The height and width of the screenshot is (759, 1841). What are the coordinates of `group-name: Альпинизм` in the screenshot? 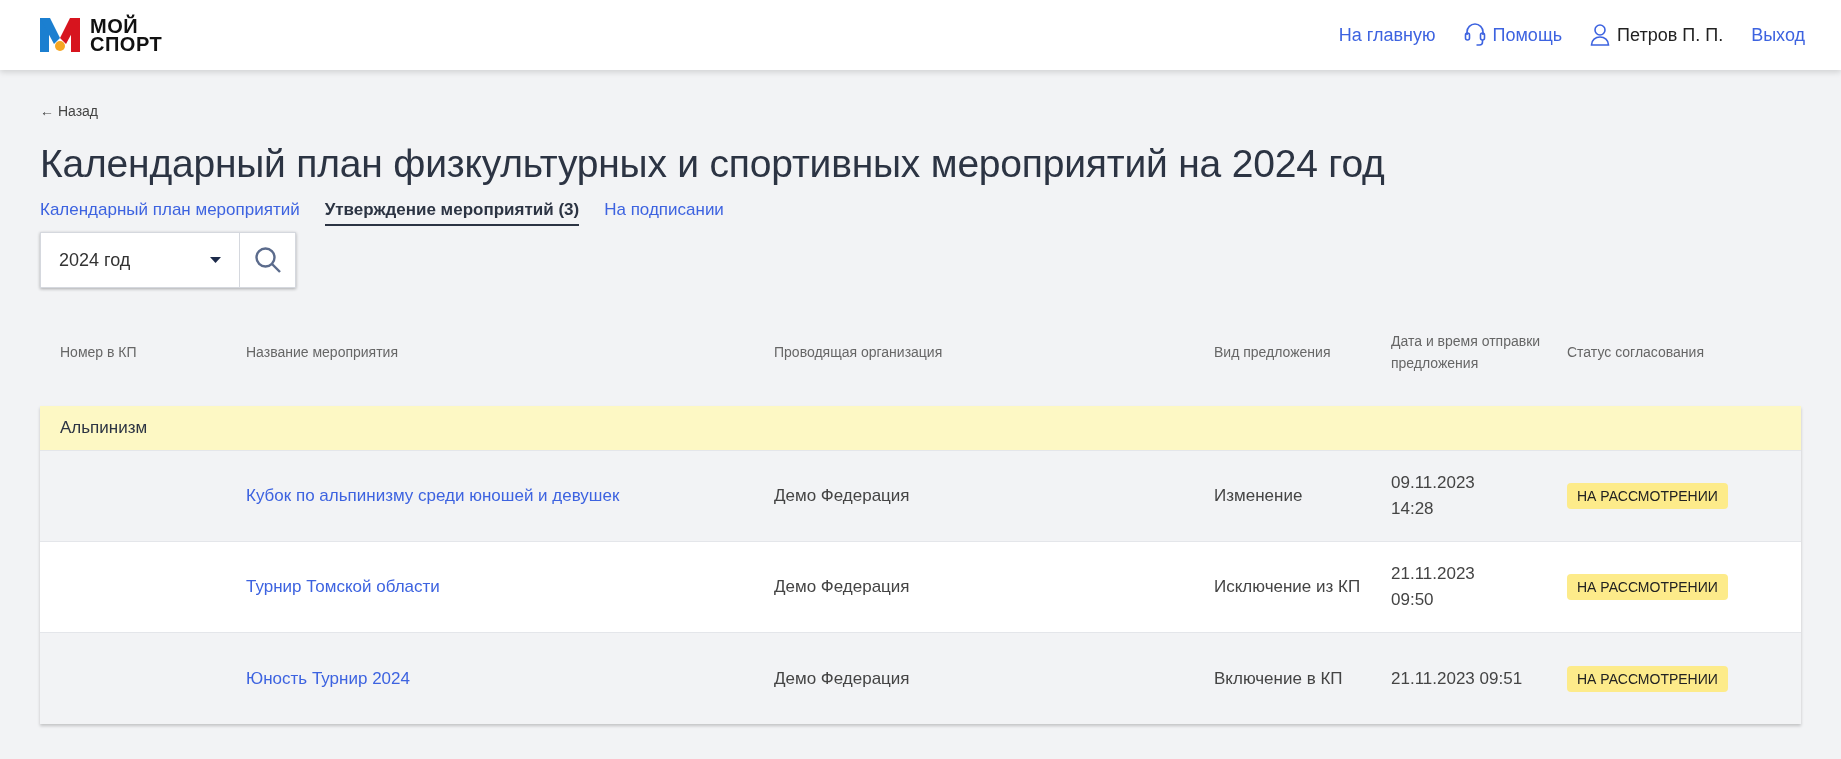 It's located at (104, 428).